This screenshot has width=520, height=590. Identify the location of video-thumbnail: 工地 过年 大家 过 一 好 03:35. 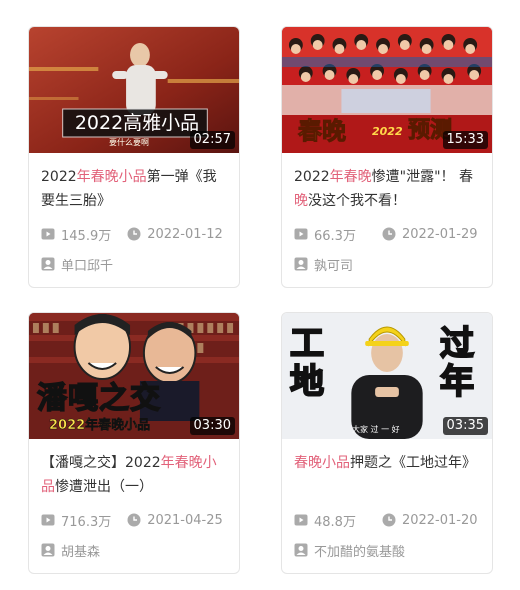
(387, 376).